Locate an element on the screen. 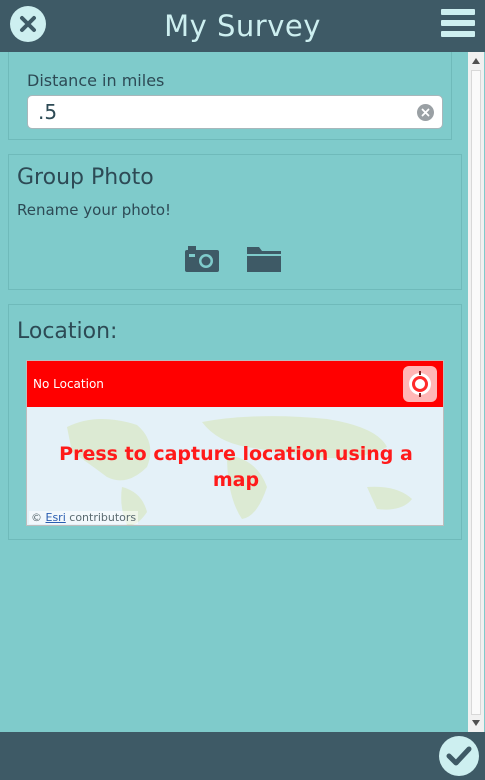 Image resolution: width=485 pixels, height=780 pixels. page-title: My Survey is located at coordinates (242, 26).